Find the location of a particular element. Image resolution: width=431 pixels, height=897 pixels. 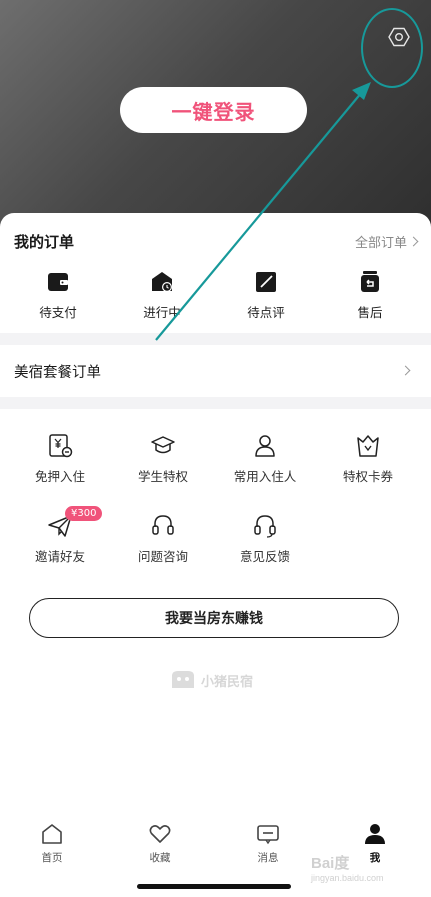

in-progress-icon is located at coordinates (162, 282).